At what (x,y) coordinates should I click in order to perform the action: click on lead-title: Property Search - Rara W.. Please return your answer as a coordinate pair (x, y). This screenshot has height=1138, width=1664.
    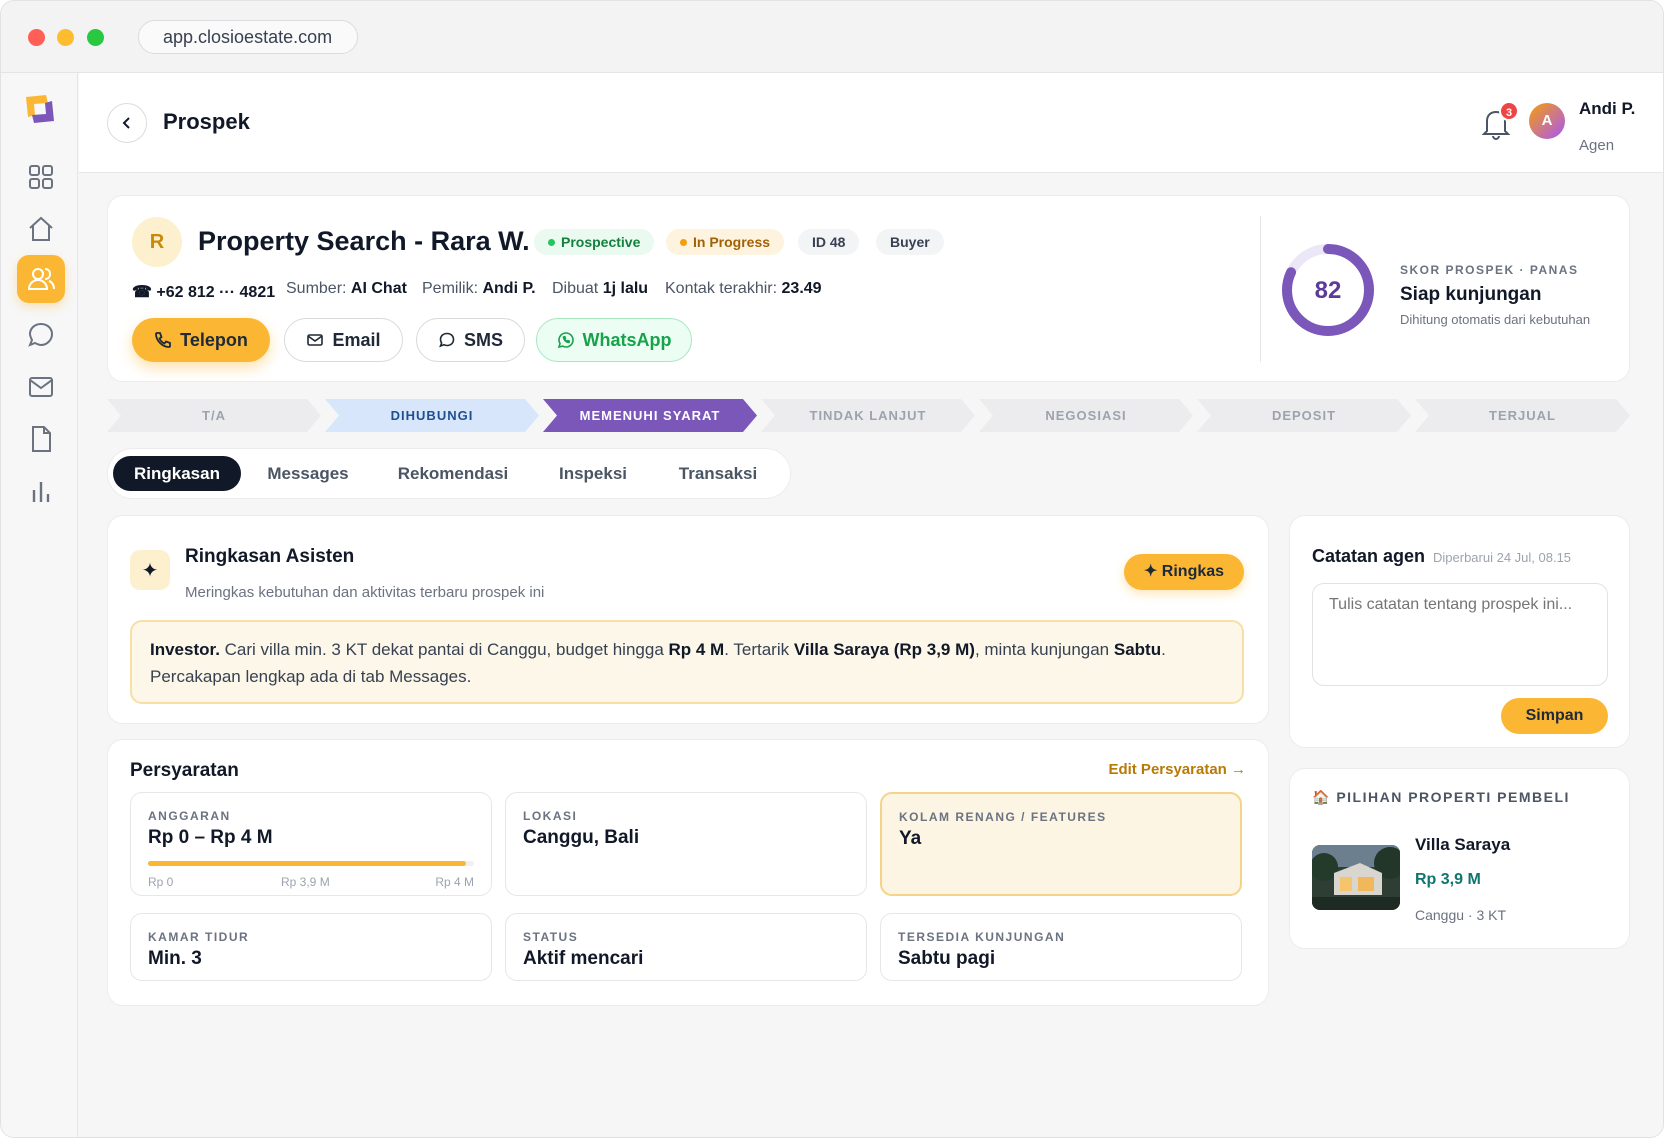
    Looking at the image, I should click on (364, 241).